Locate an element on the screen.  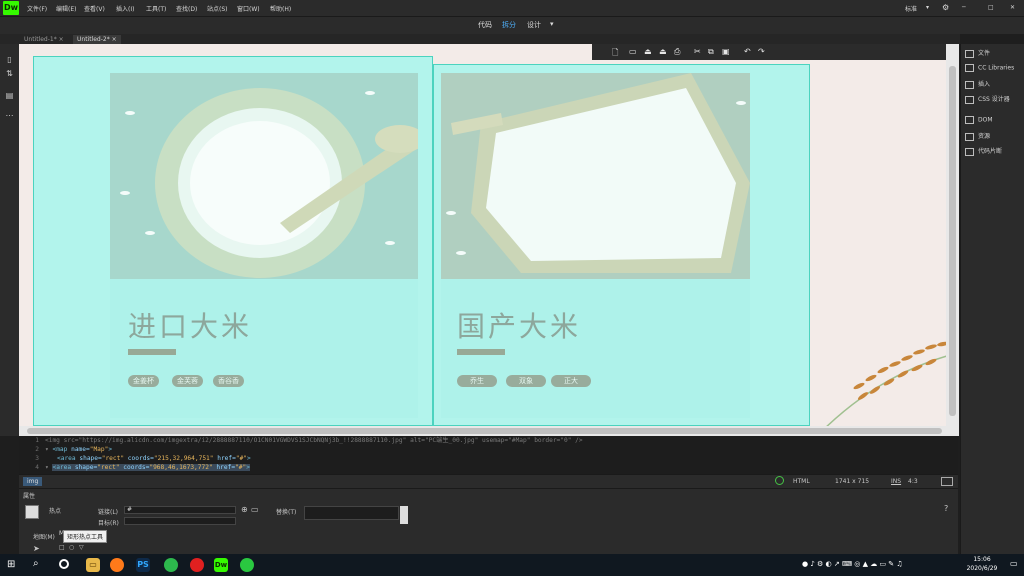
alt-label: 替换(T) is located at coordinates (286, 512).